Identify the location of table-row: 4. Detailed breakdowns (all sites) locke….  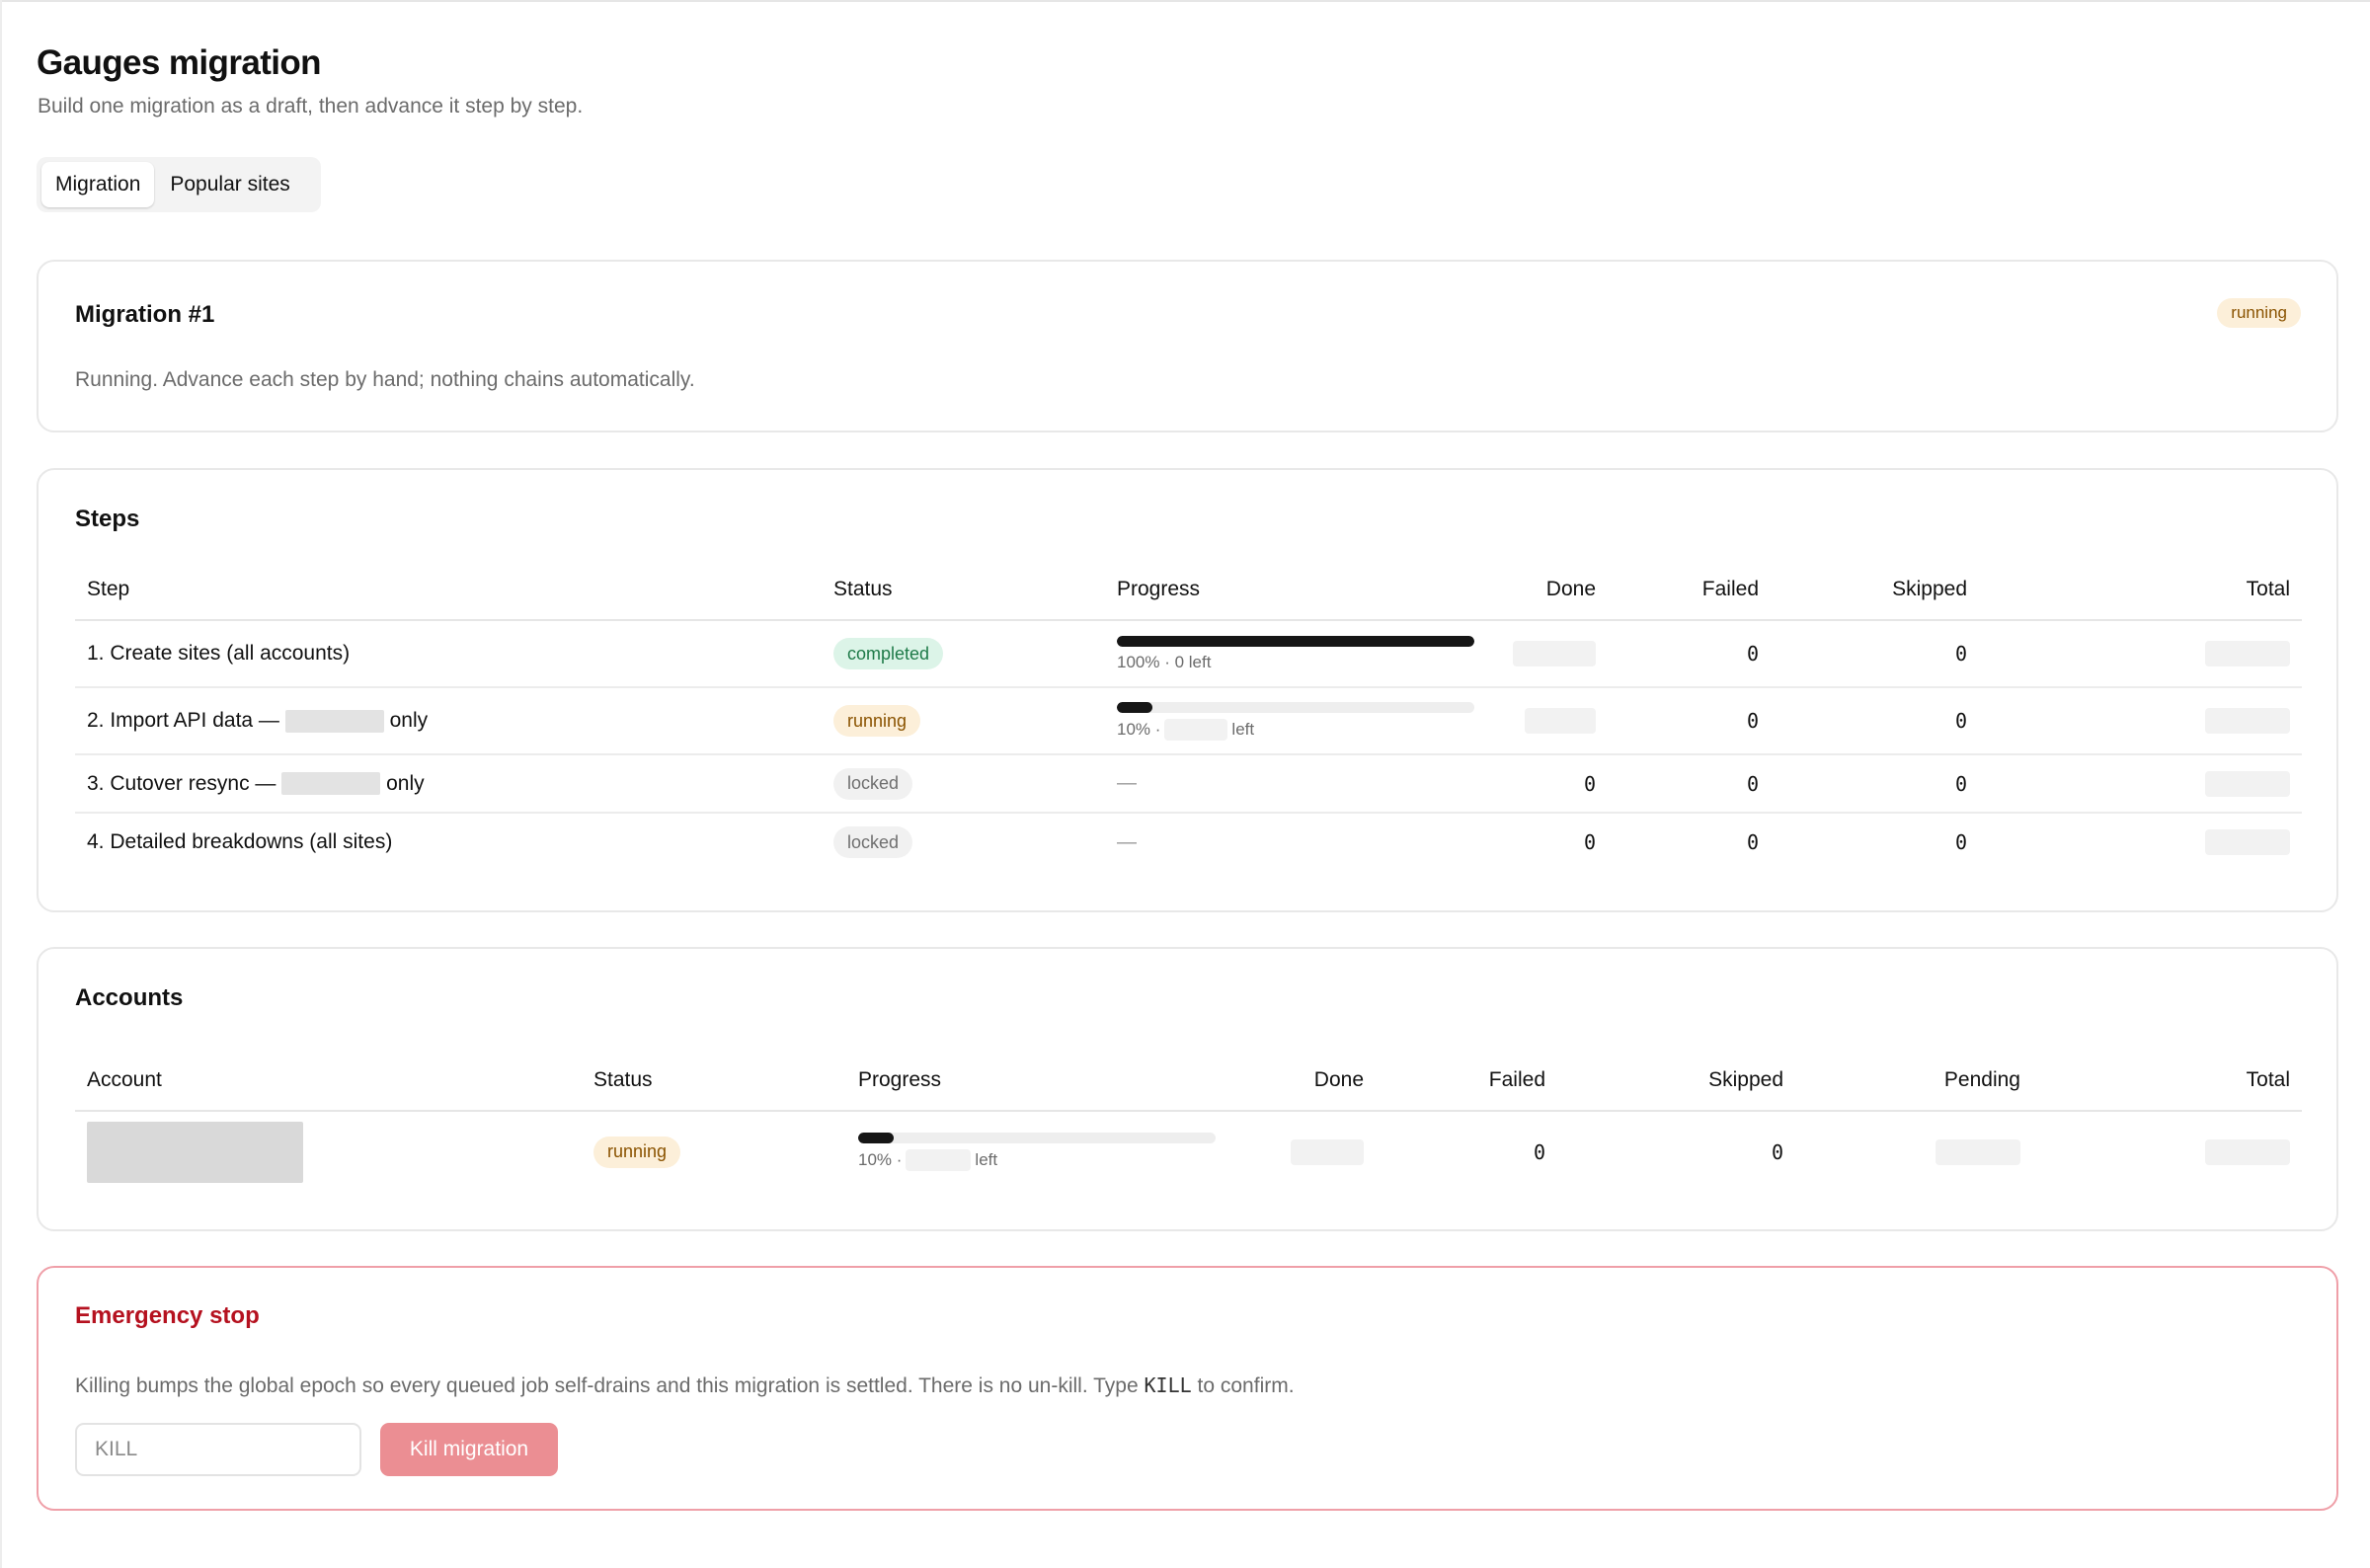
(1189, 842).